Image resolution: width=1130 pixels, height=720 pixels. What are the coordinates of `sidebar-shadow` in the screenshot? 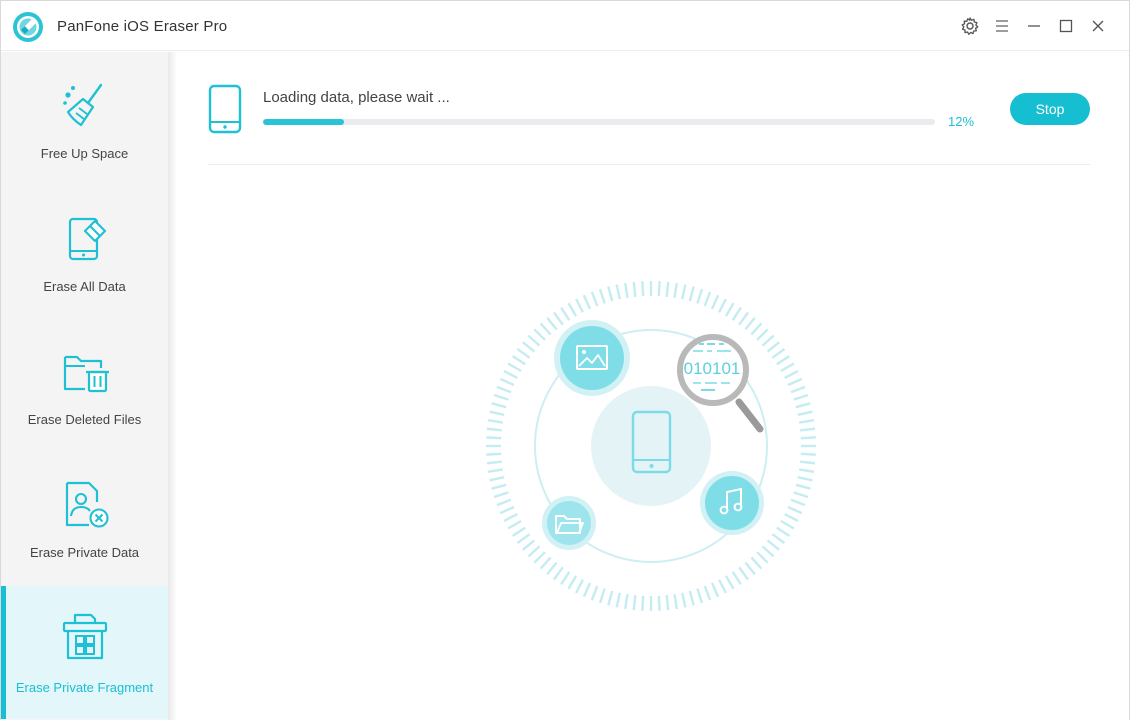 It's located at (172, 386).